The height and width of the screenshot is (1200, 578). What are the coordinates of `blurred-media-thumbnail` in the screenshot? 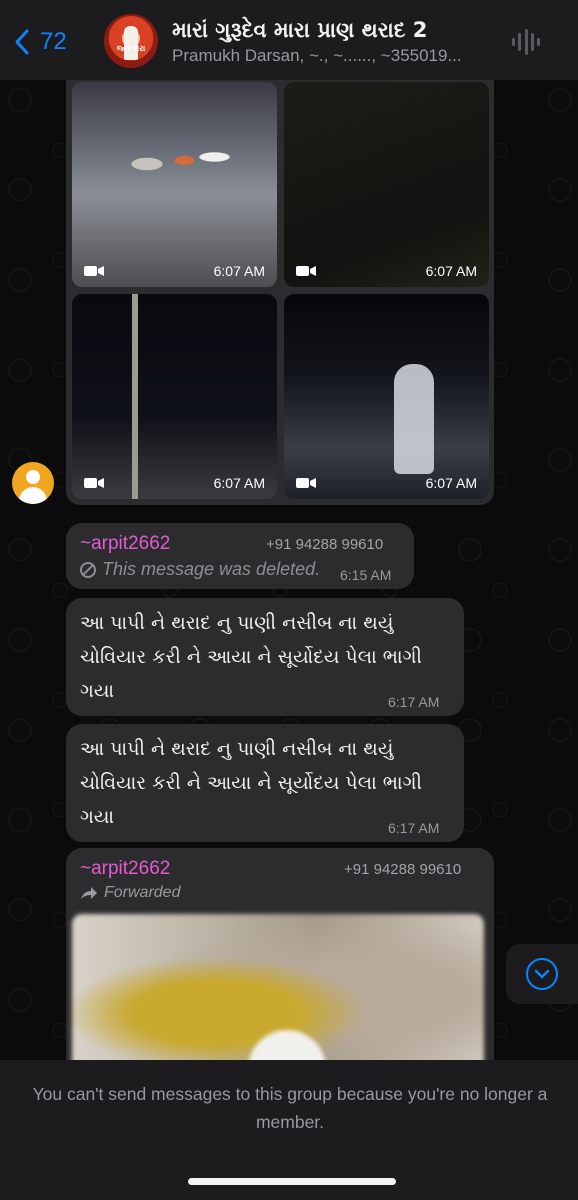 It's located at (278, 987).